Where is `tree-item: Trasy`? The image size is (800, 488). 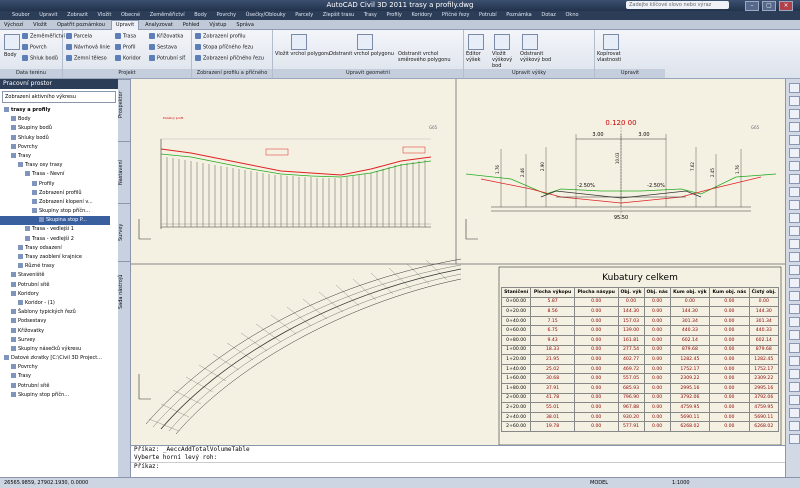
tree-item: Trasy is located at coordinates (55, 156).